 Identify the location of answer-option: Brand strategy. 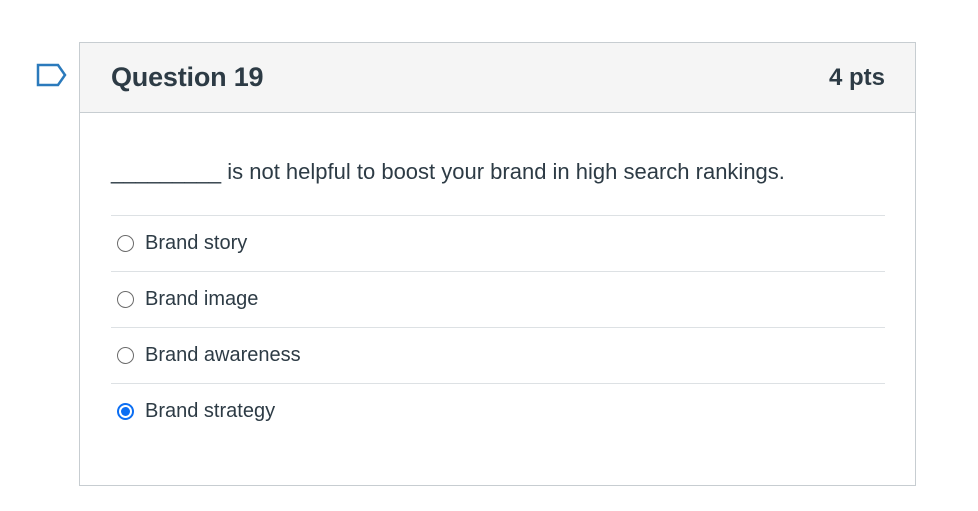
(498, 411).